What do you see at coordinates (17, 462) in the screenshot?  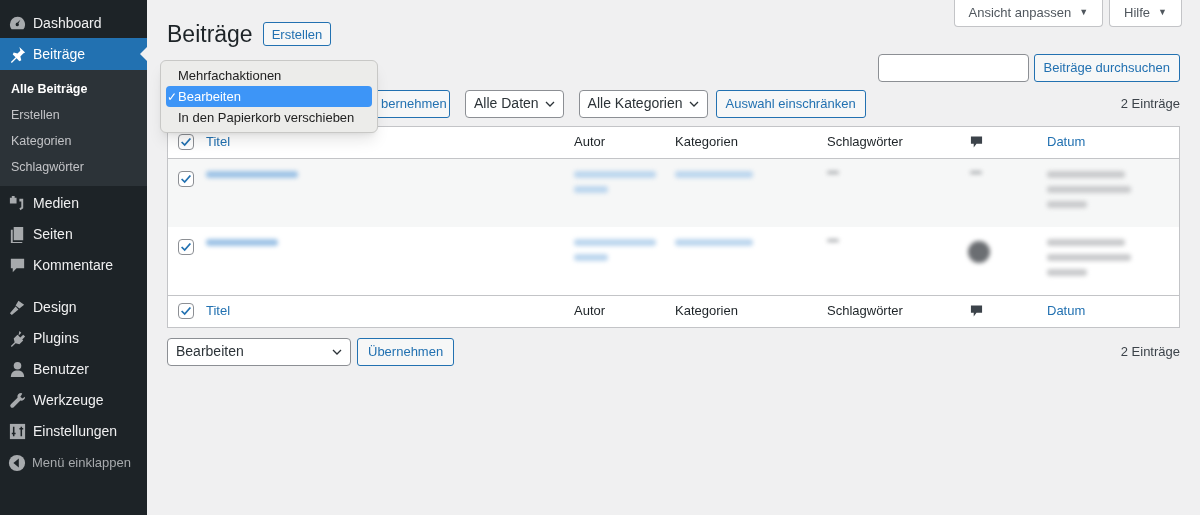 I see `collapse-icon` at bounding box center [17, 462].